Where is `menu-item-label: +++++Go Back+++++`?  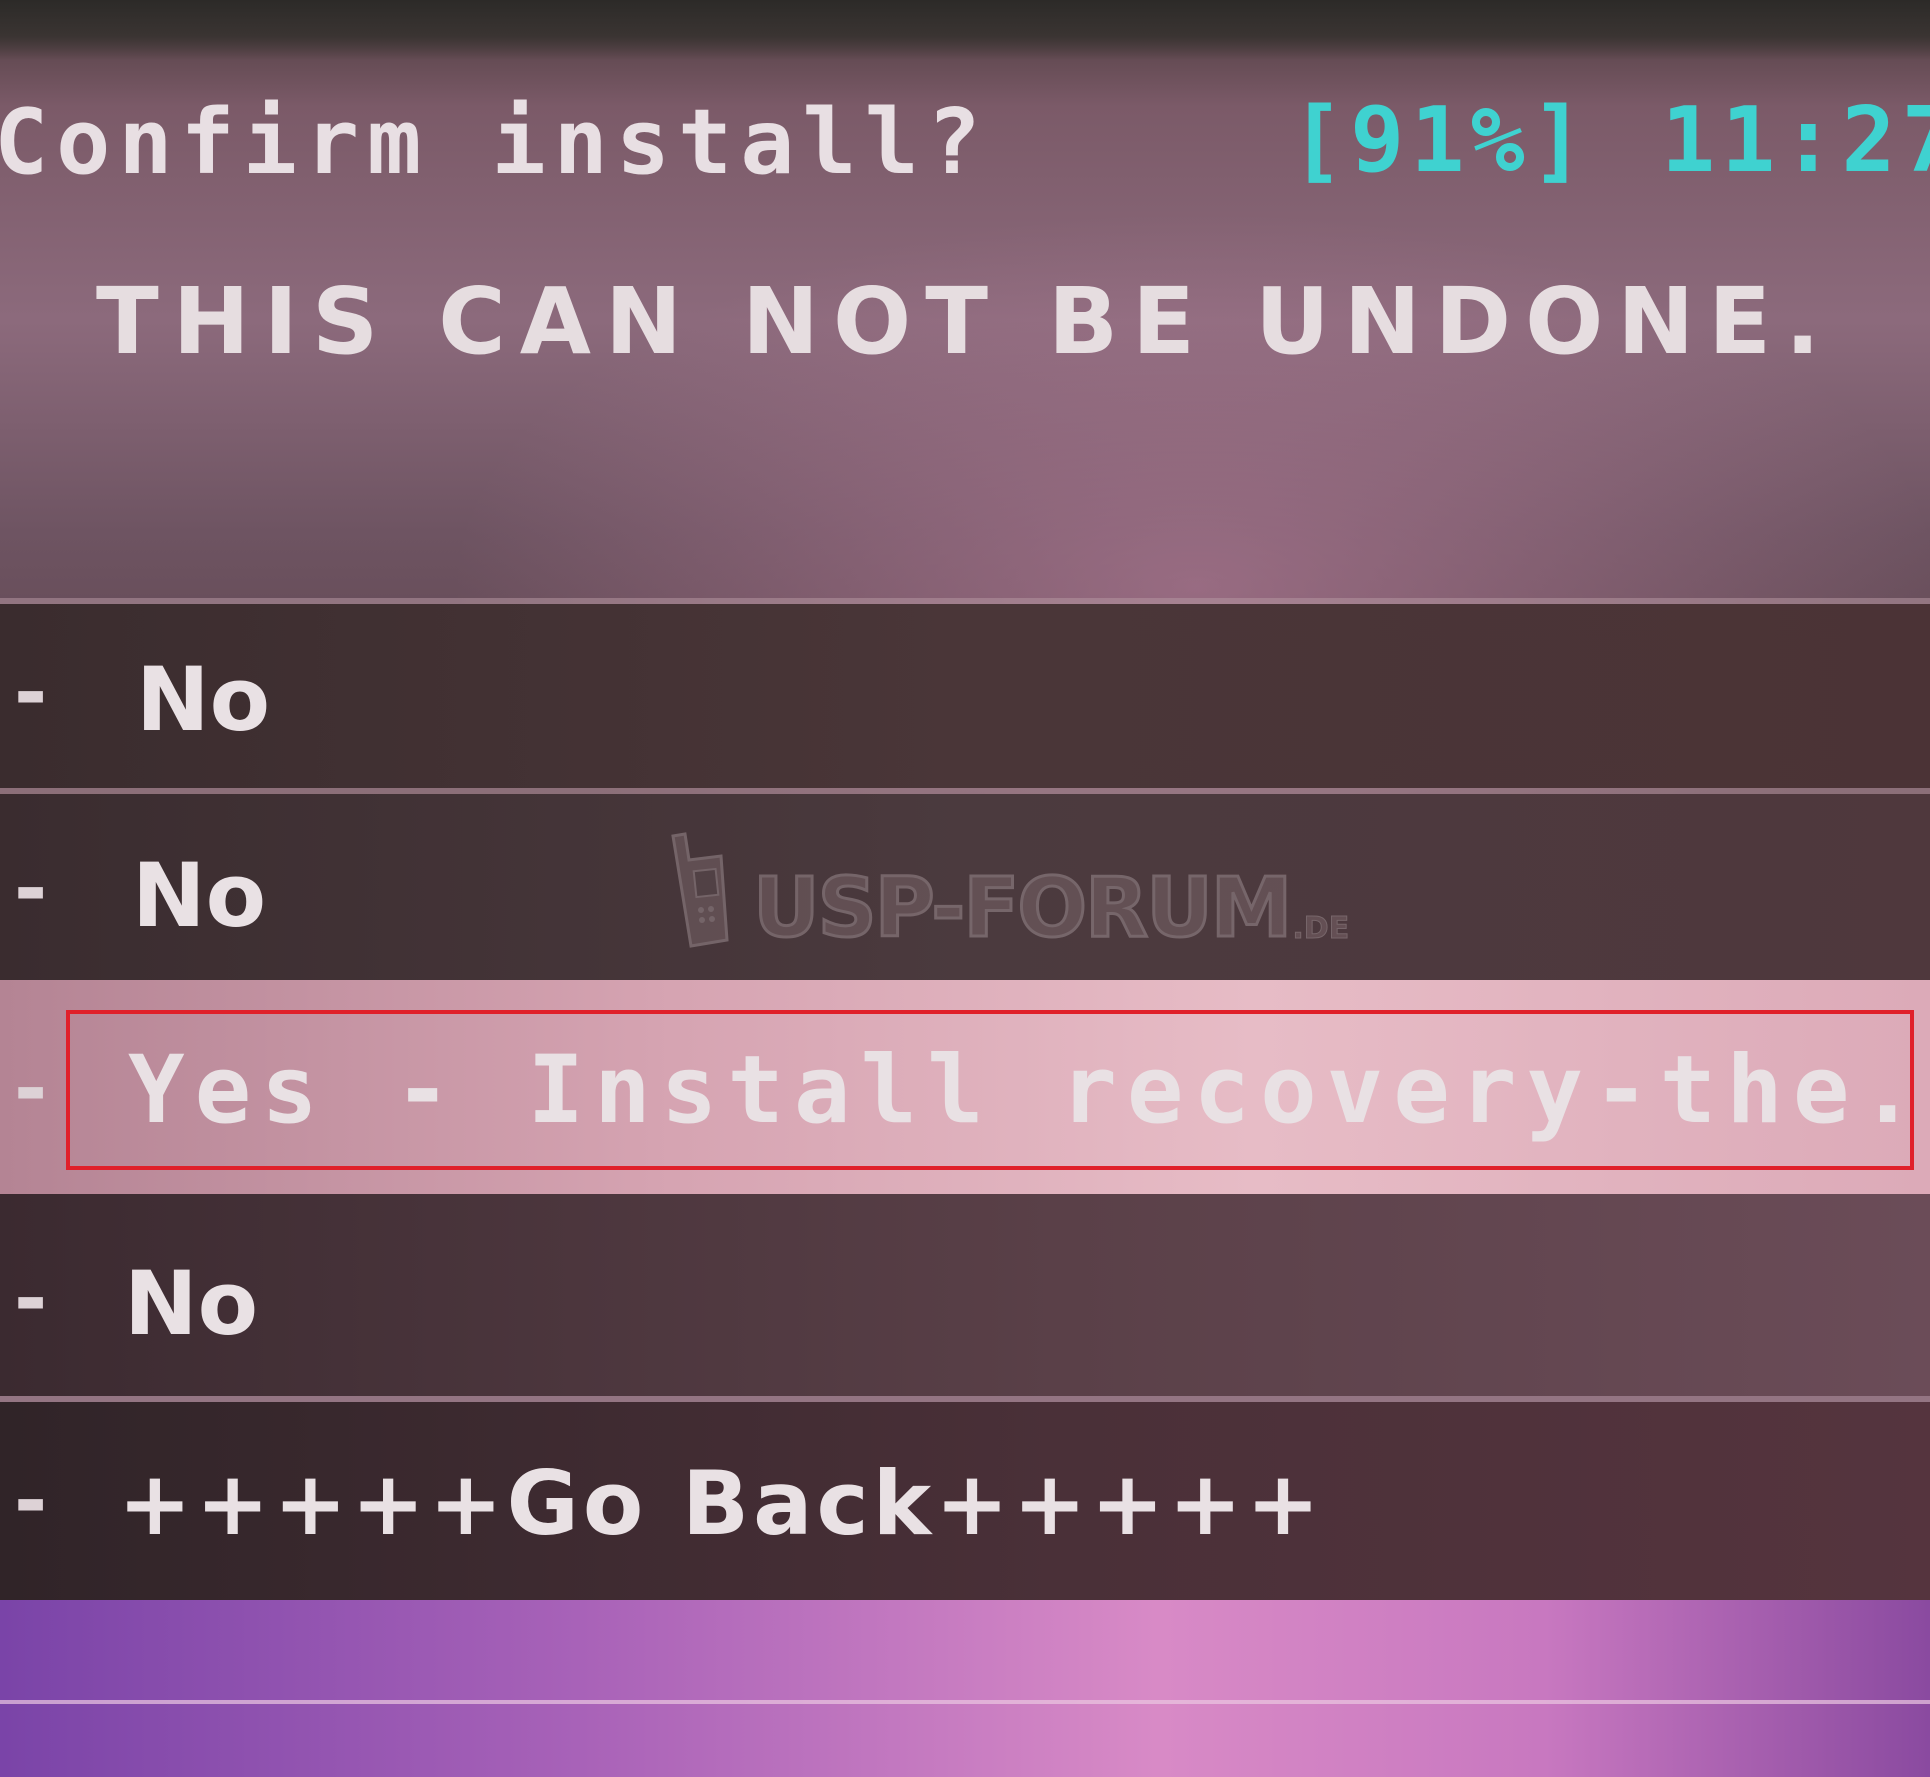 menu-item-label: +++++Go Back+++++ is located at coordinates (721, 1503).